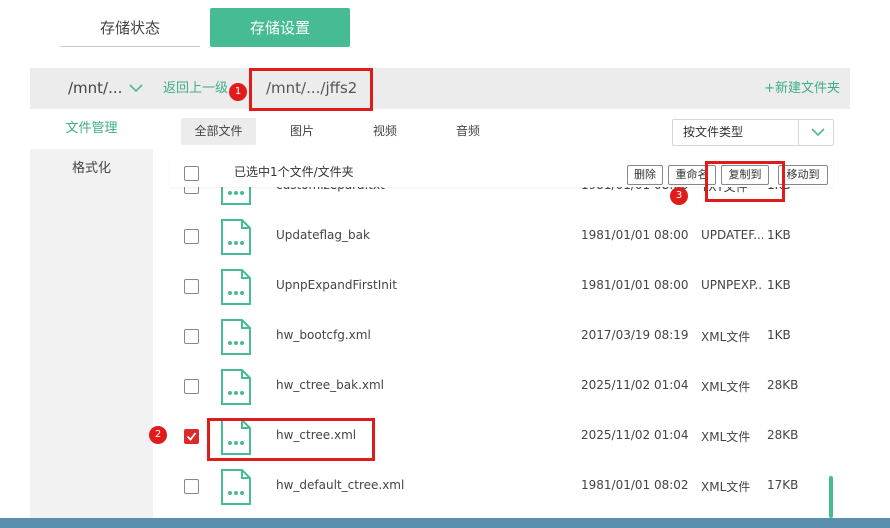  What do you see at coordinates (91, 129) in the screenshot?
I see `sidebar-item-file-management: 文件管理` at bounding box center [91, 129].